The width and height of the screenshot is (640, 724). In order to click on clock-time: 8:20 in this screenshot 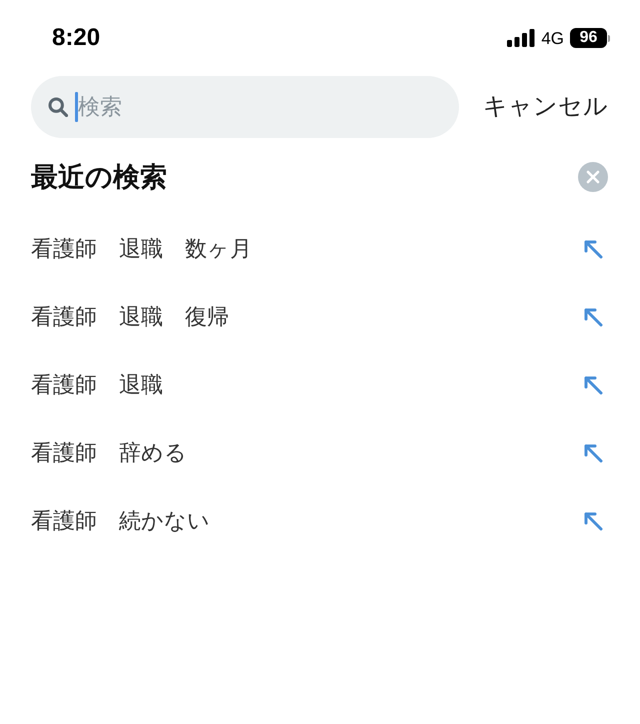, I will do `click(76, 38)`.